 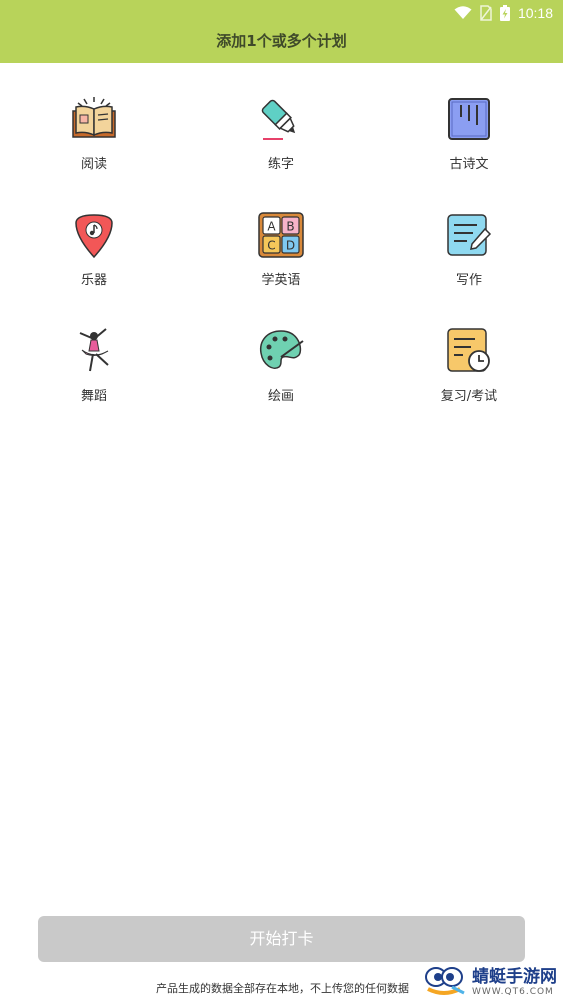 What do you see at coordinates (94, 117) in the screenshot?
I see `book-icon` at bounding box center [94, 117].